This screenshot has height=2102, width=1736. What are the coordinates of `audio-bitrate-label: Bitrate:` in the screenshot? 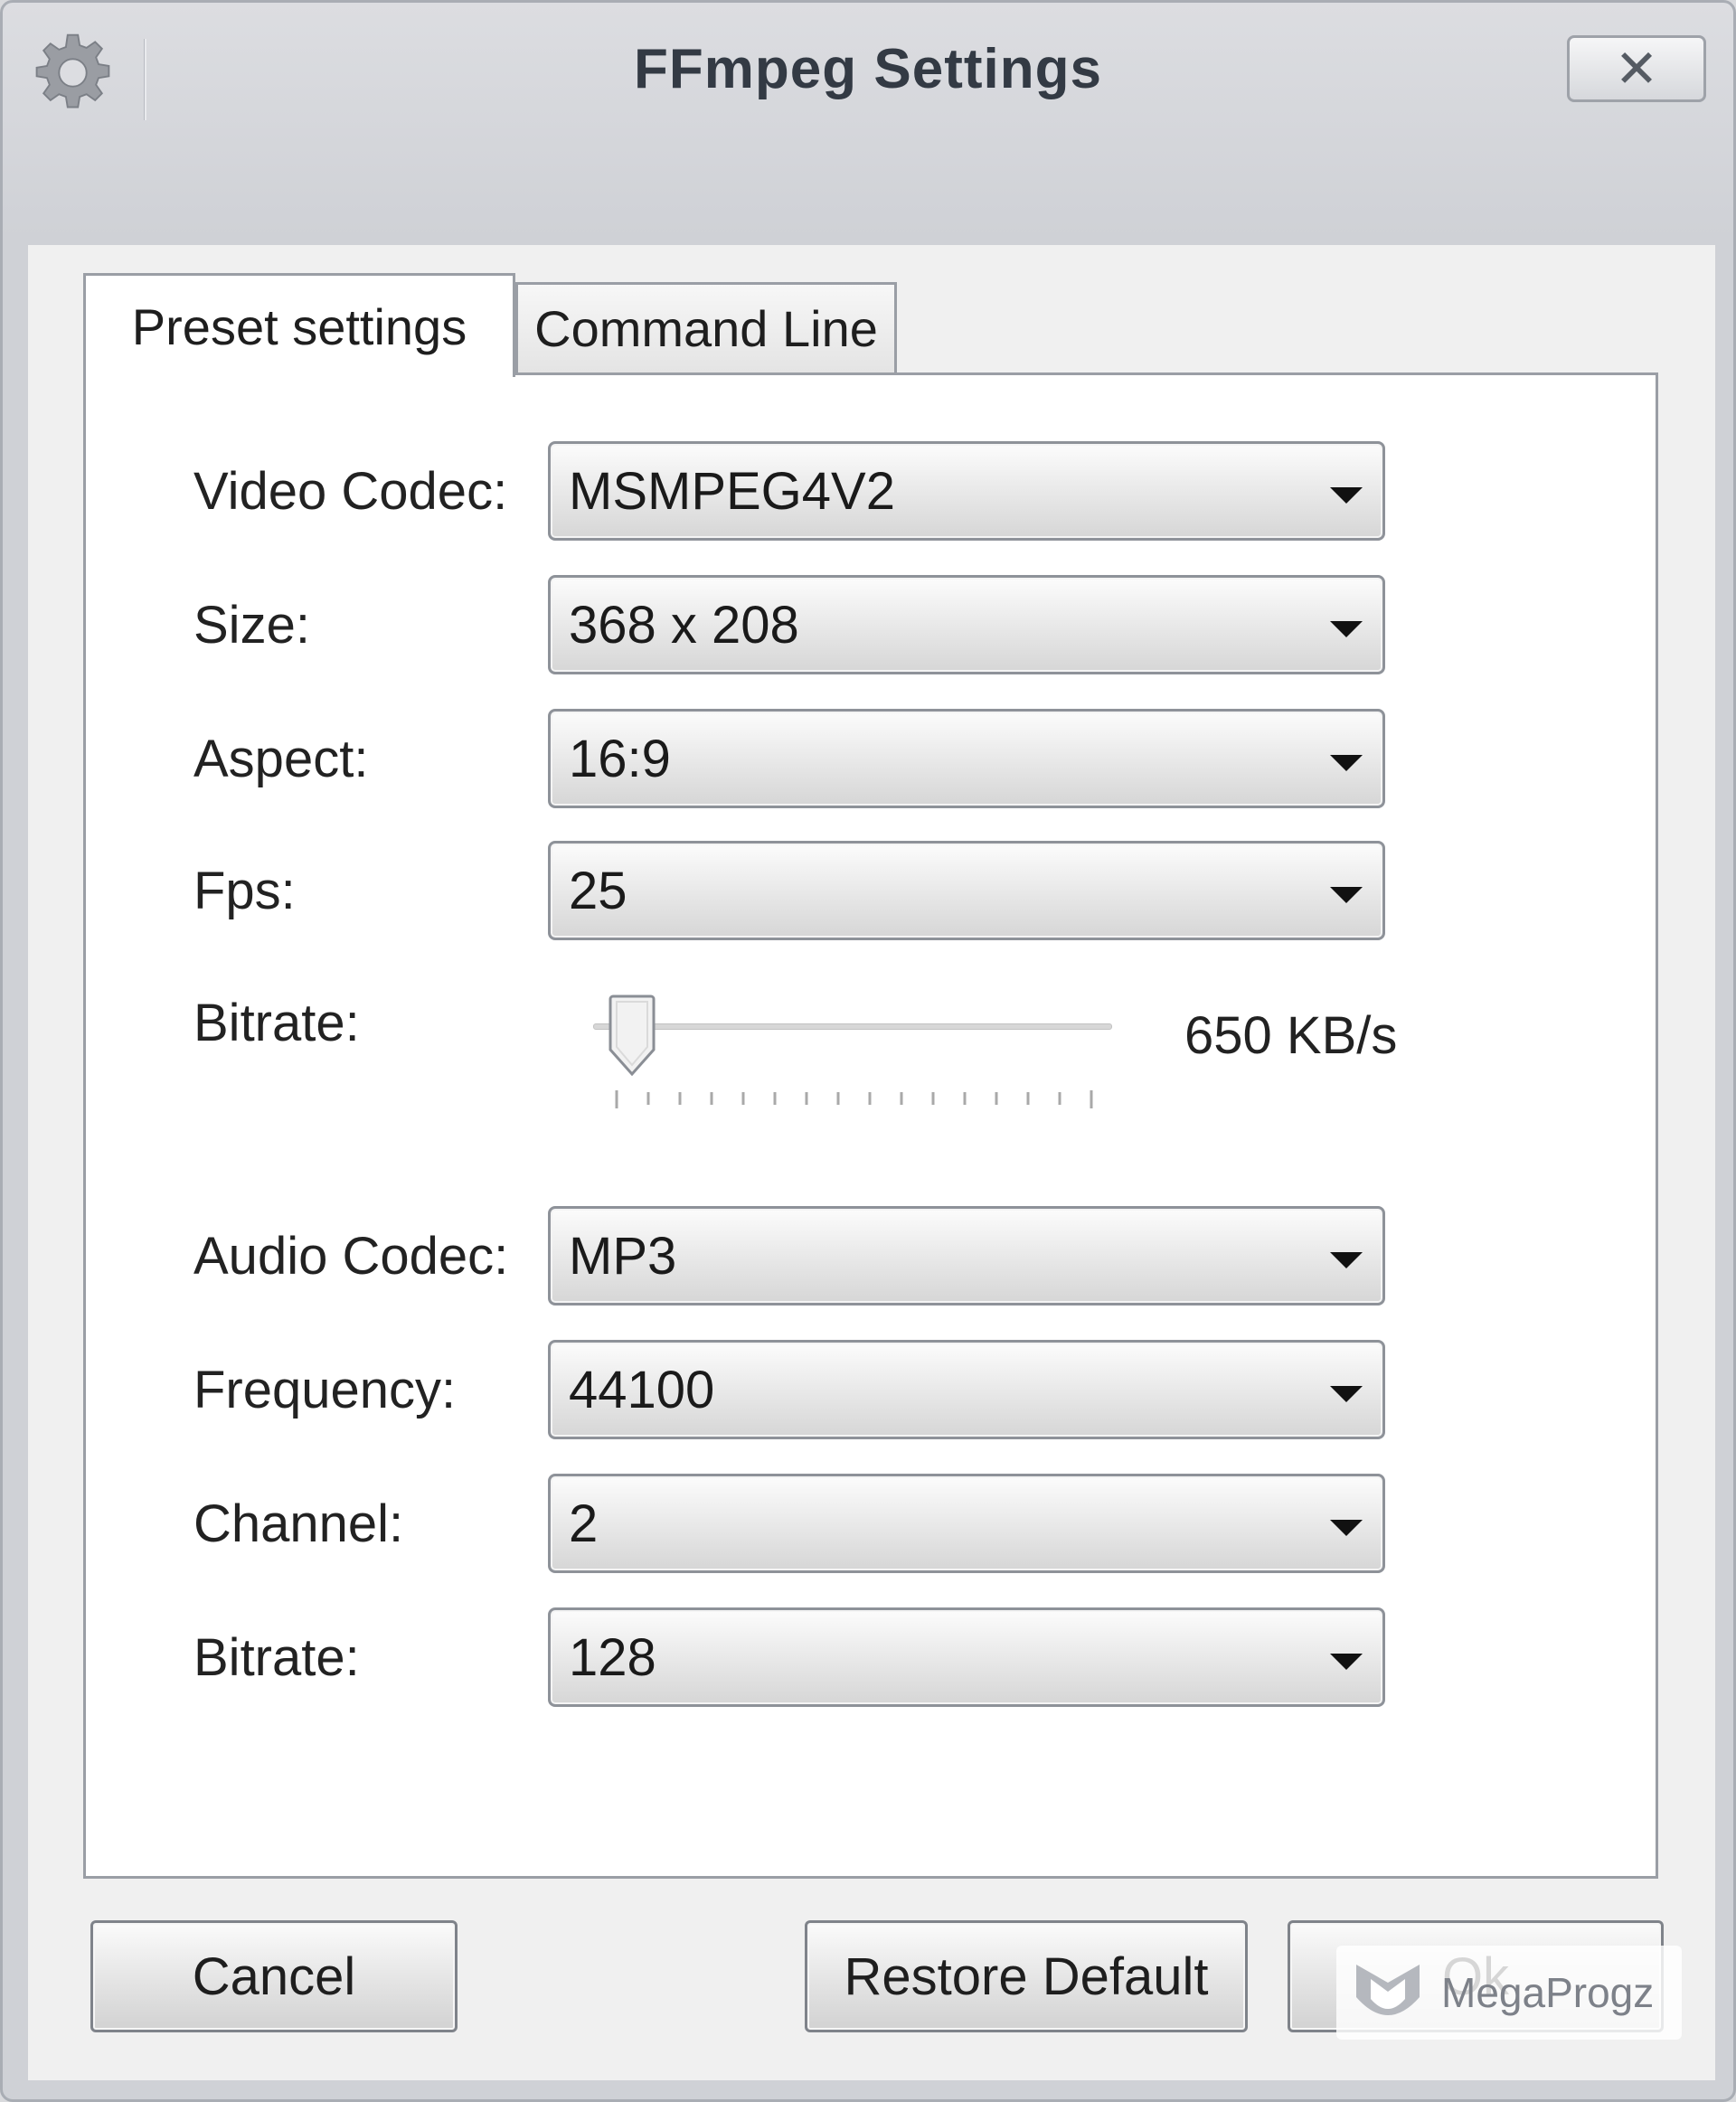 It's located at (276, 1657).